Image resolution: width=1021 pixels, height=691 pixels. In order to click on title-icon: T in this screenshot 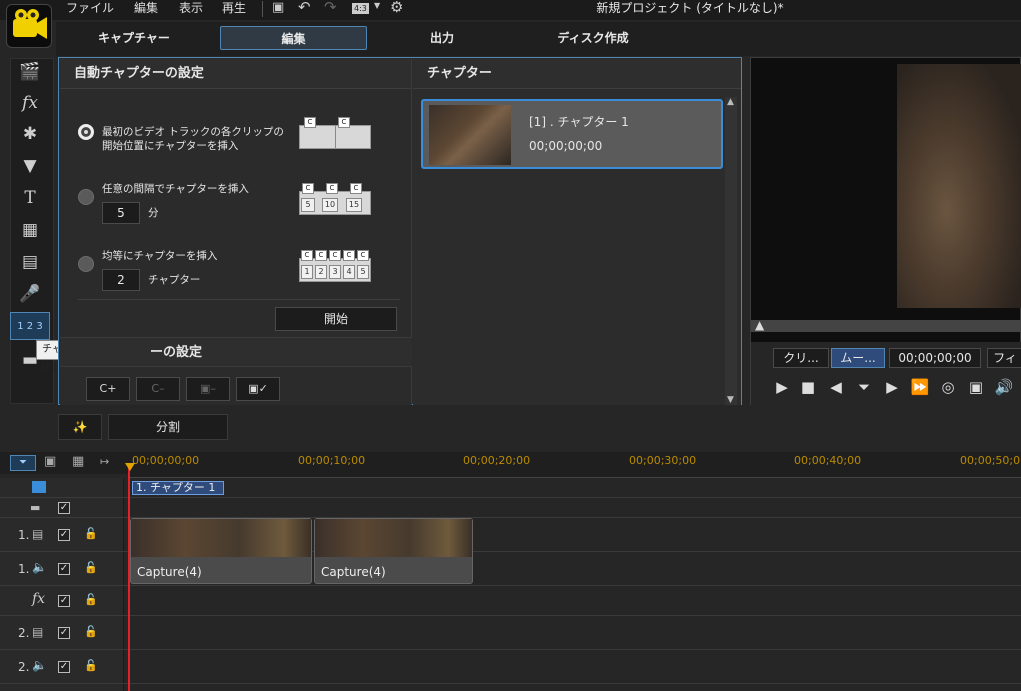, I will do `click(30, 198)`.